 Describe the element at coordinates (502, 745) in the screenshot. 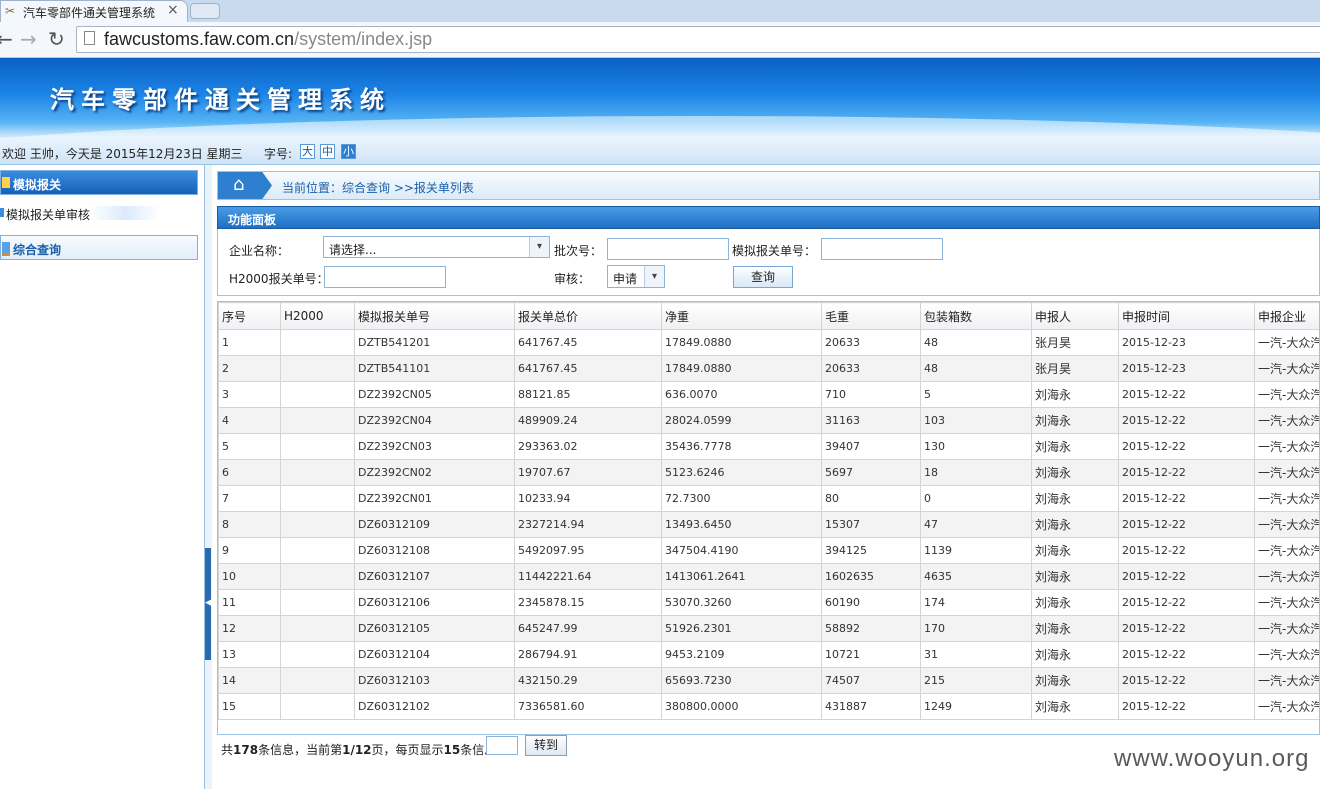

I see `page-number-input` at that location.